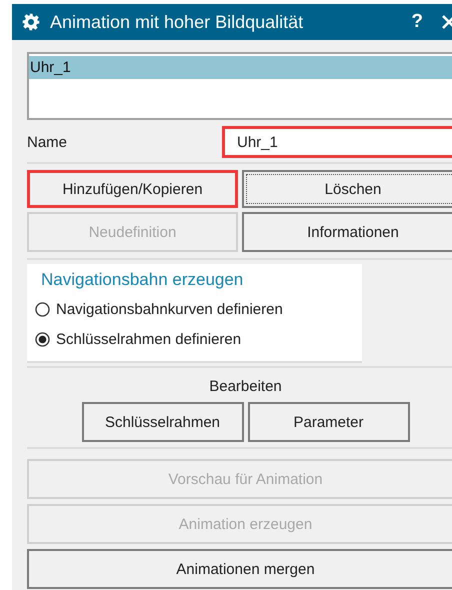 This screenshot has width=452, height=590. I want to click on action-button: Informationen, so click(347, 232).